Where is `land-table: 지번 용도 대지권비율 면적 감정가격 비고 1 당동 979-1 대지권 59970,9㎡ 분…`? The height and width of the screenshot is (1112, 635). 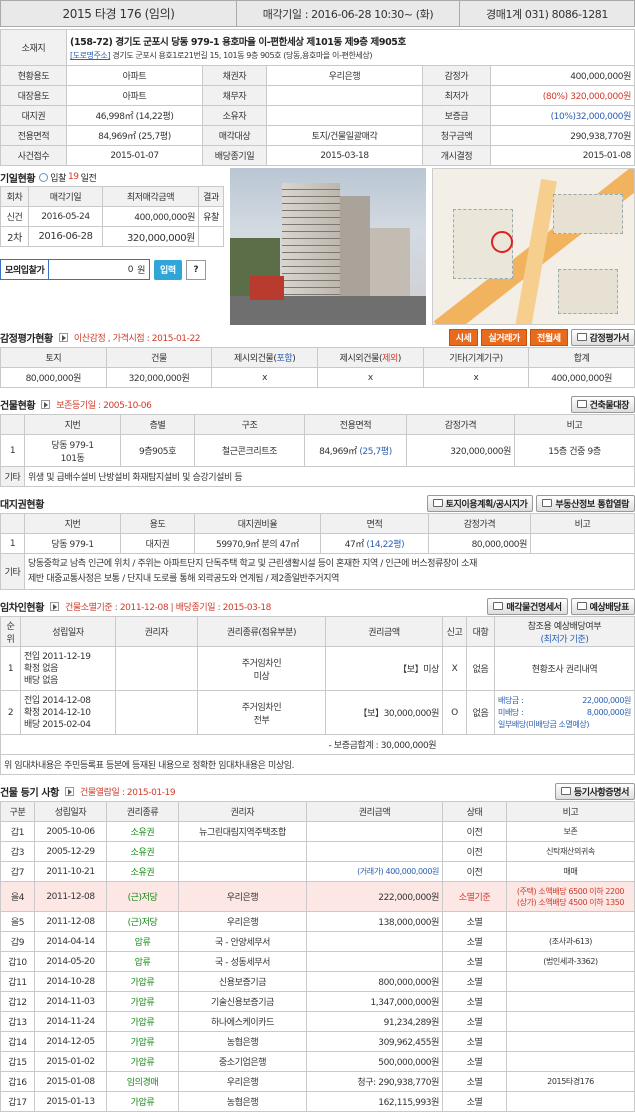 land-table: 지번 용도 대지권비율 면적 감정가격 비고 1 당동 979-1 대지권 59970,9㎡ 분… is located at coordinates (317, 551).